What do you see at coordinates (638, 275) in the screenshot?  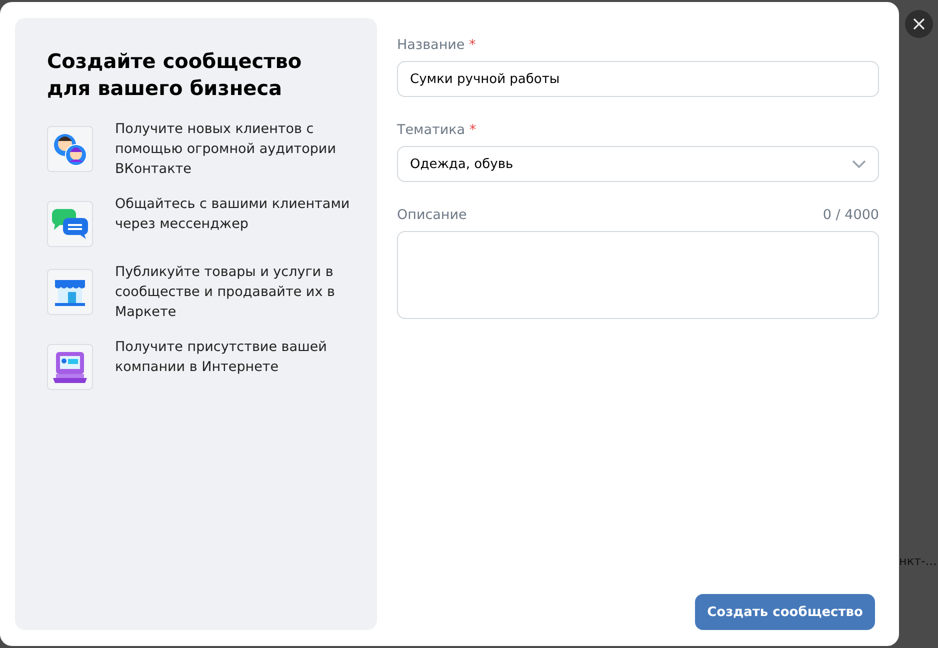 I see `description-input-field` at bounding box center [638, 275].